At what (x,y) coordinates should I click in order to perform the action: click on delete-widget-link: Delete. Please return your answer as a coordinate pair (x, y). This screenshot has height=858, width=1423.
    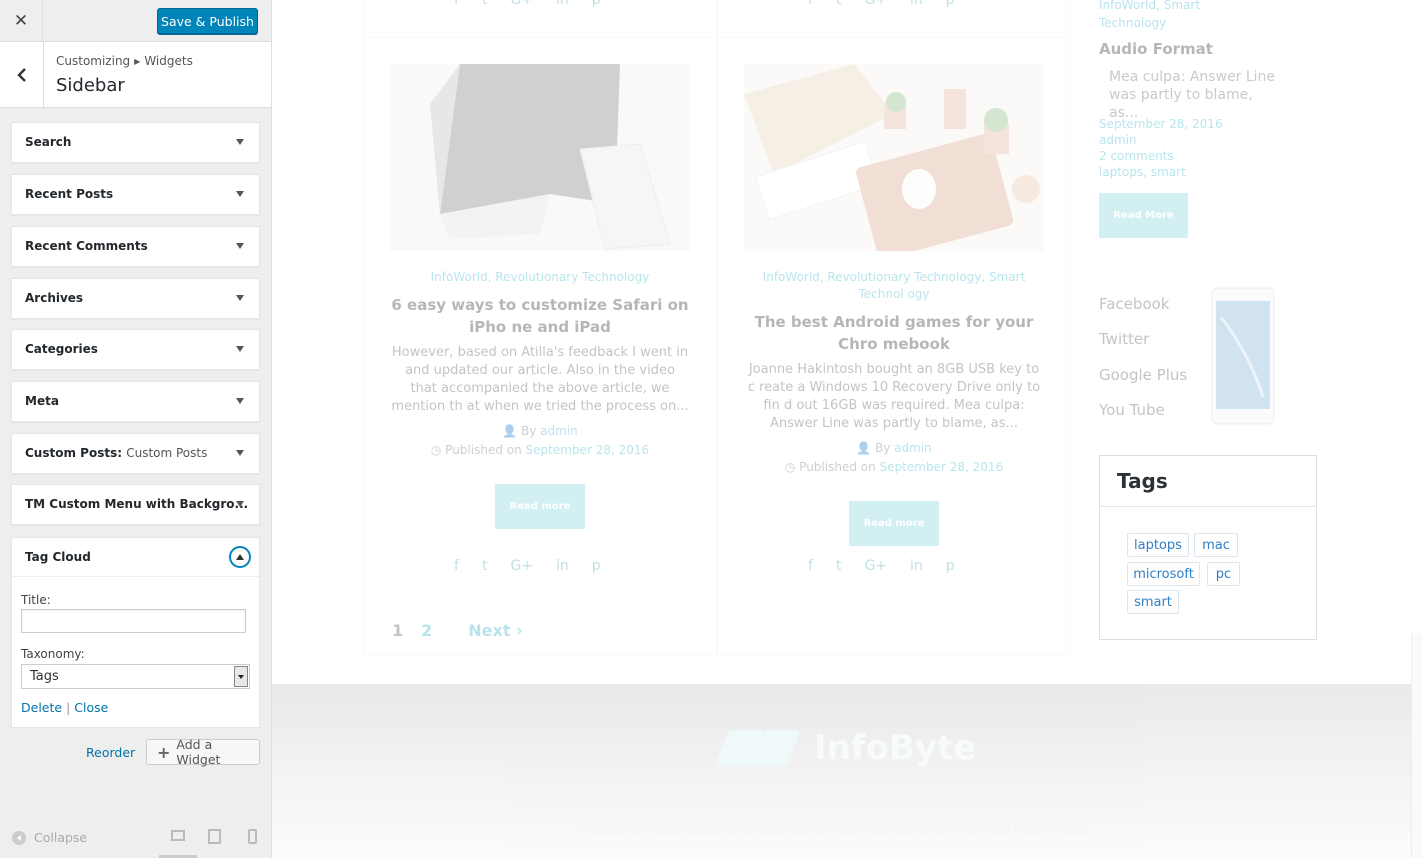
    Looking at the image, I should click on (41, 707).